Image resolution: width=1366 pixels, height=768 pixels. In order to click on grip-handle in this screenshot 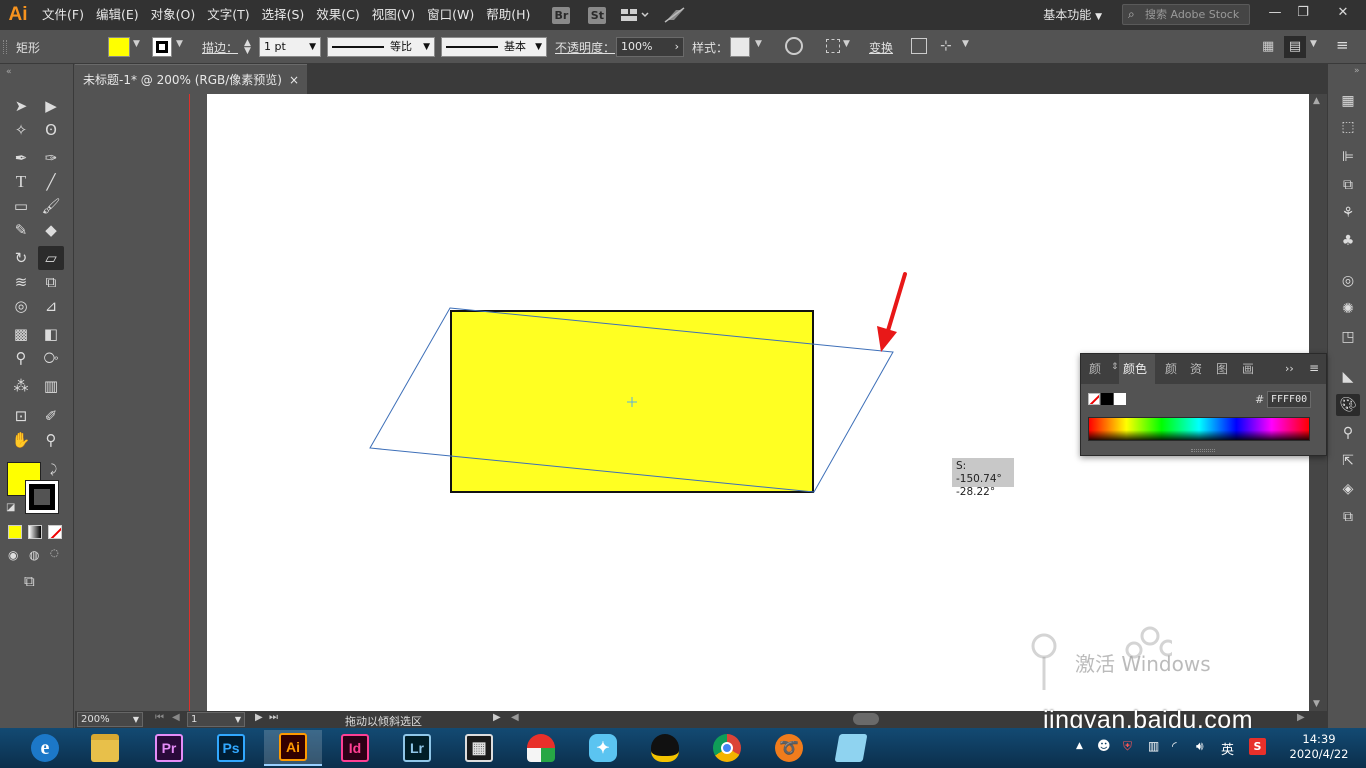, I will do `click(5, 47)`.